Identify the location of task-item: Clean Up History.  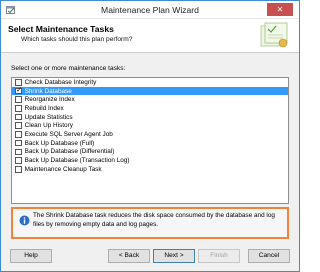
(150, 125).